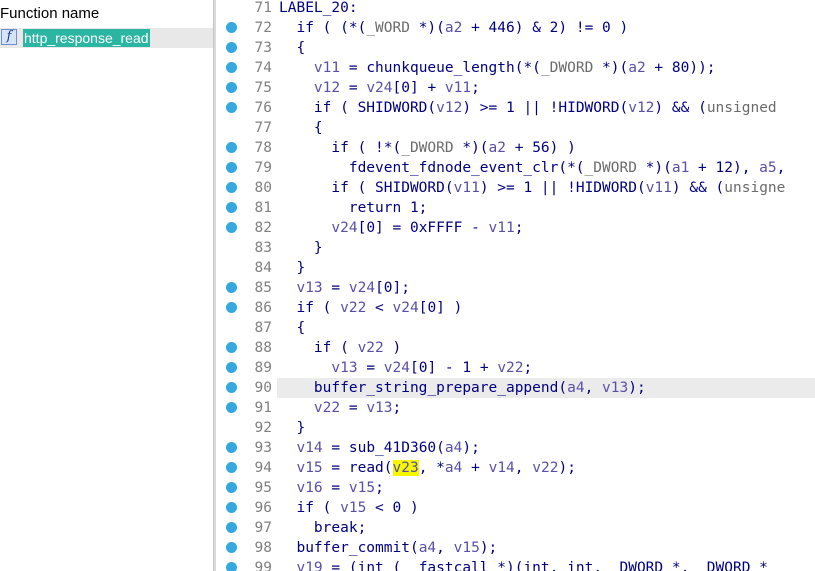  What do you see at coordinates (263, 188) in the screenshot?
I see `line-number: 80` at bounding box center [263, 188].